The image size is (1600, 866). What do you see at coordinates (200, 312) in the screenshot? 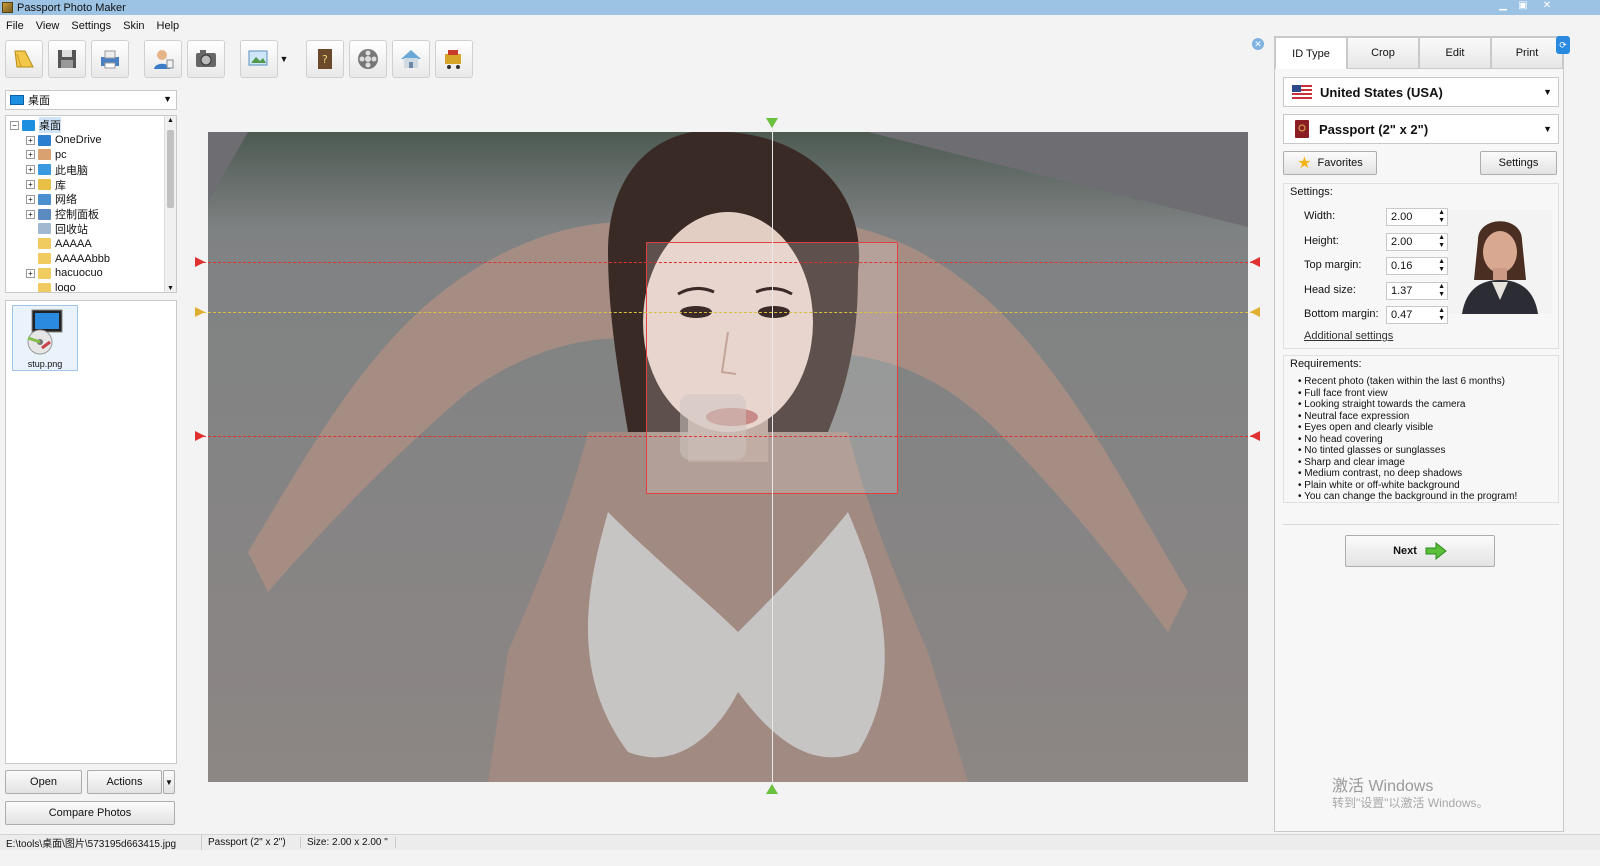
I see `eye-left-marker-icon` at bounding box center [200, 312].